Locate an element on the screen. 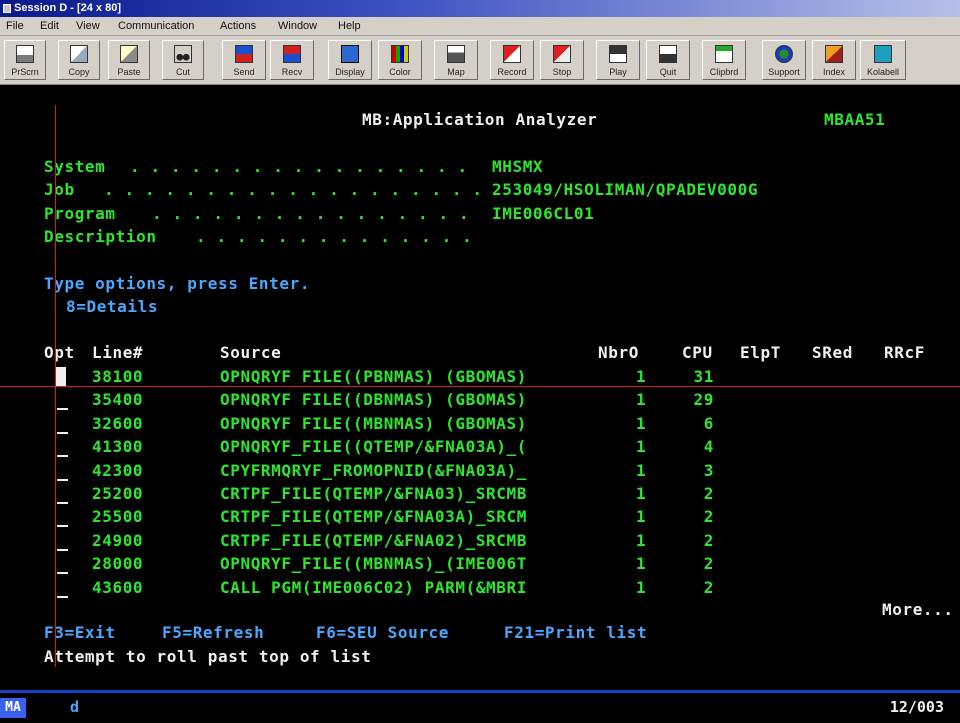 The width and height of the screenshot is (960, 723). col-header-cpu: CPU is located at coordinates (697, 352).